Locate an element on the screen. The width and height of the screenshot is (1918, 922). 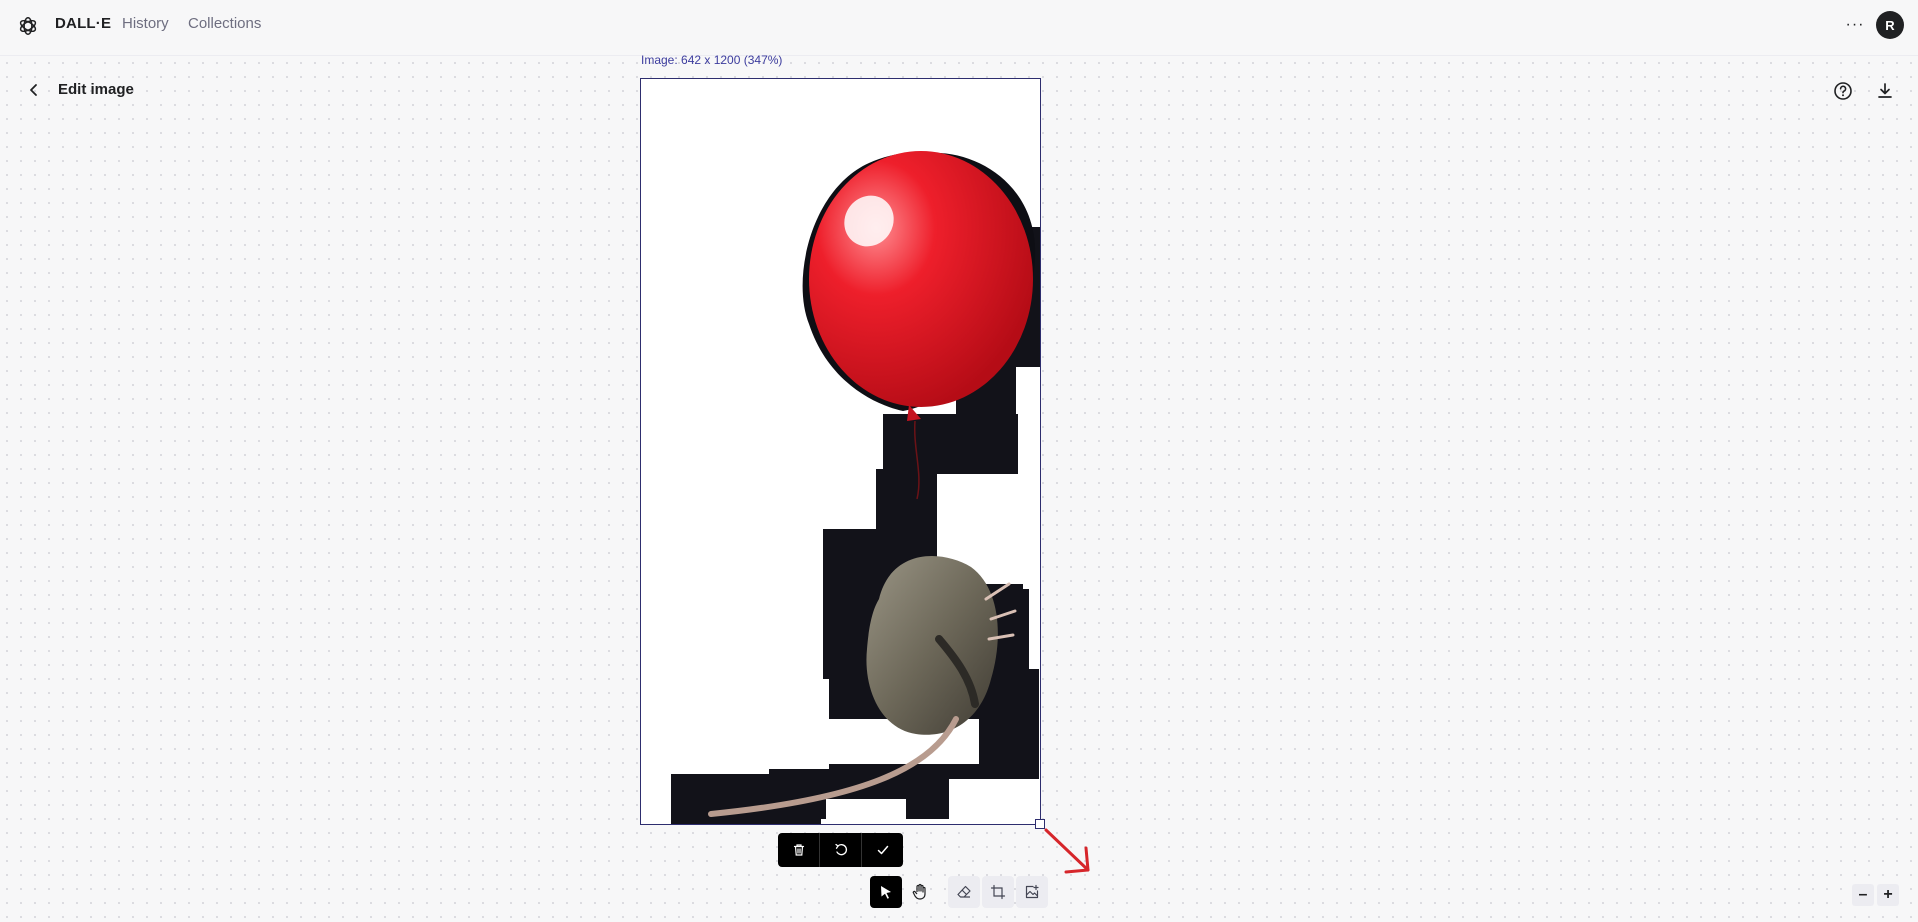
check-icon is located at coordinates (882, 850).